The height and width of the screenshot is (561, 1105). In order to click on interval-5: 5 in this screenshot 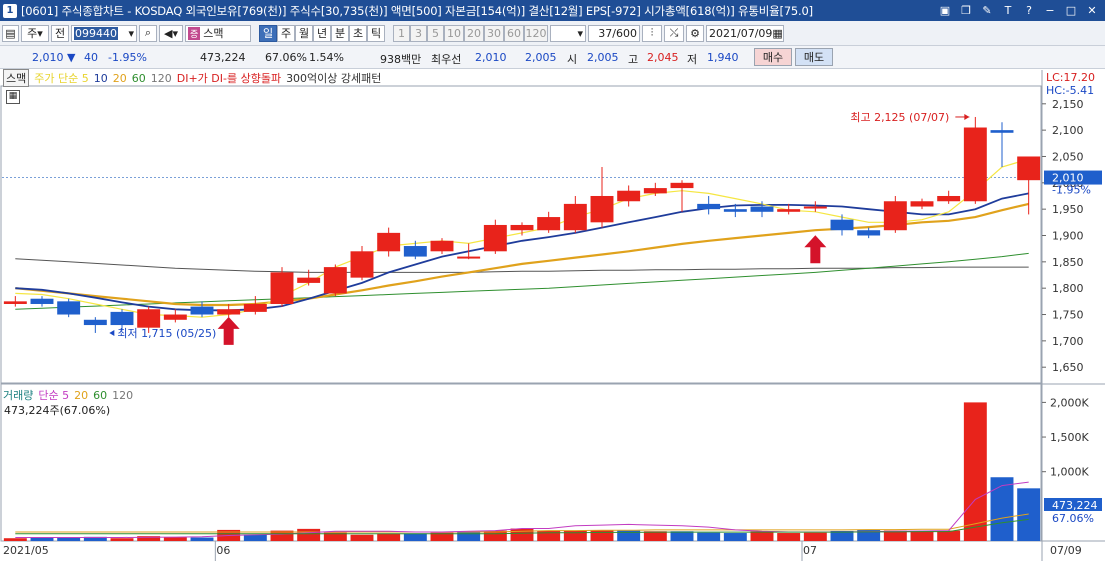, I will do `click(435, 33)`.